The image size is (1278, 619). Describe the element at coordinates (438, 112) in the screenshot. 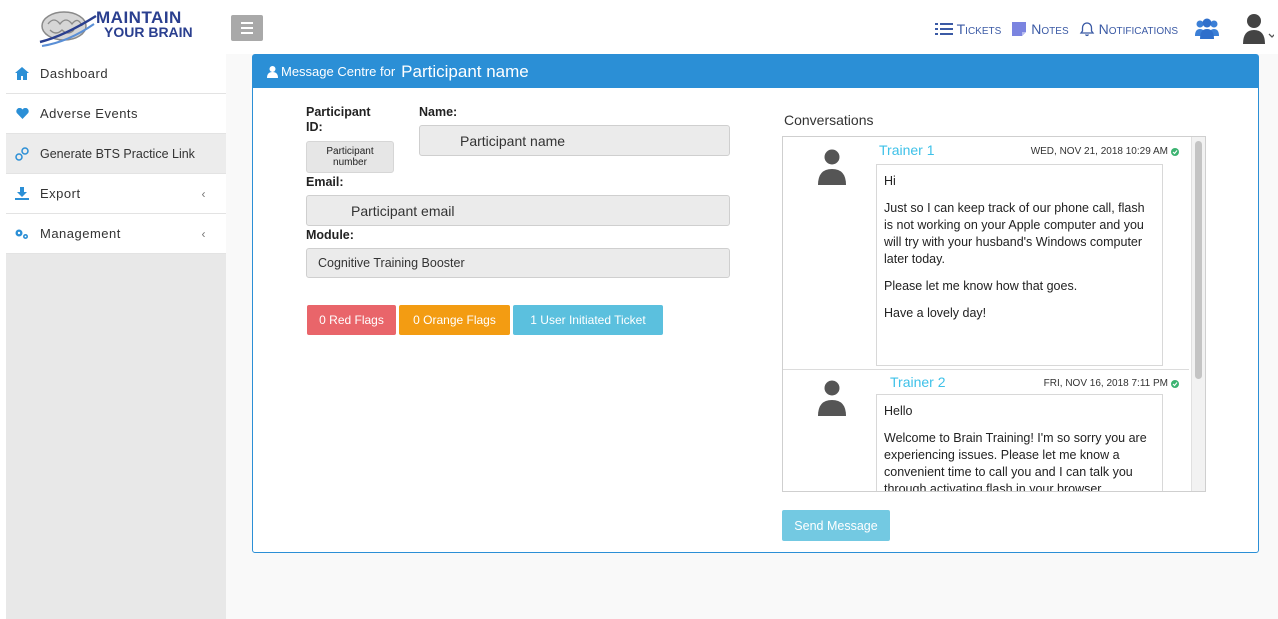

I see `name-label: Name:` at that location.